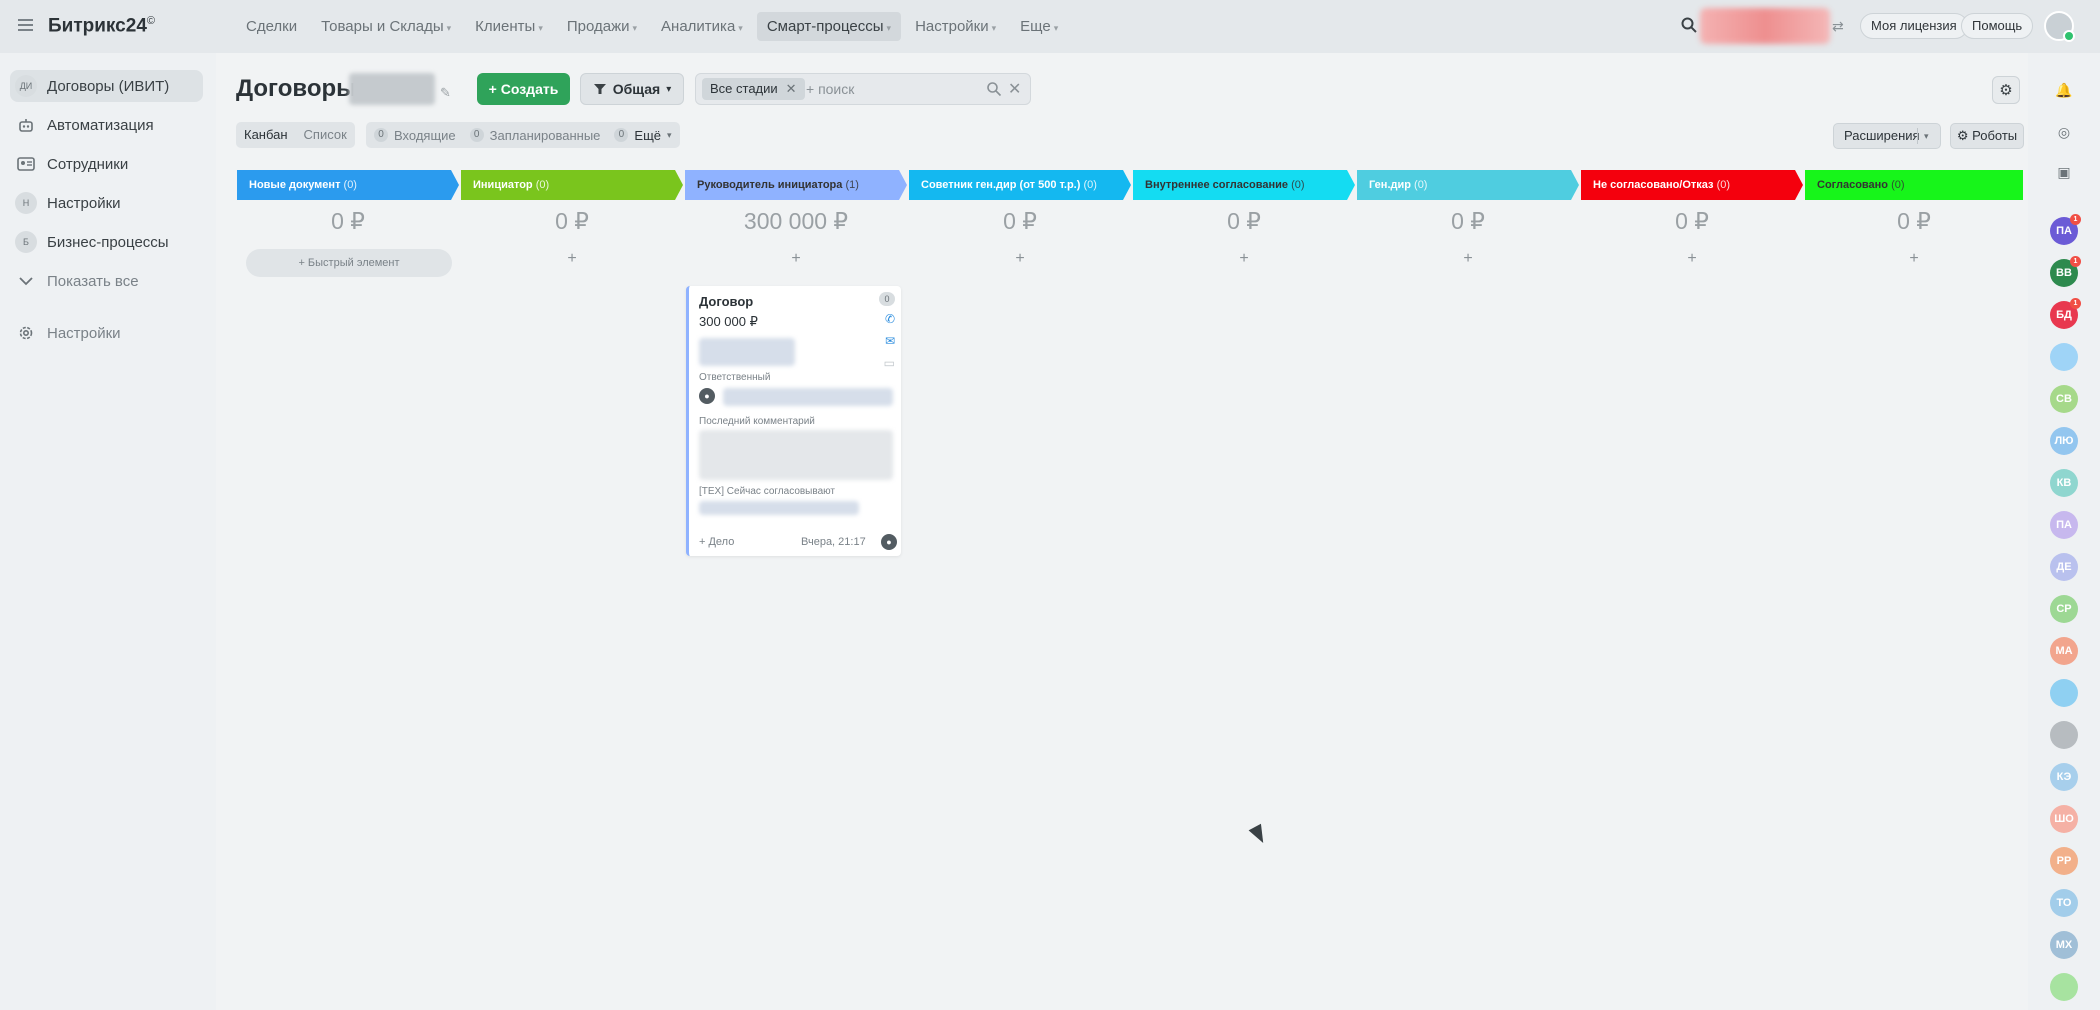 This screenshot has height=1010, width=2100. Describe the element at coordinates (890, 319) in the screenshot. I see `phone-icon: ✆` at that location.